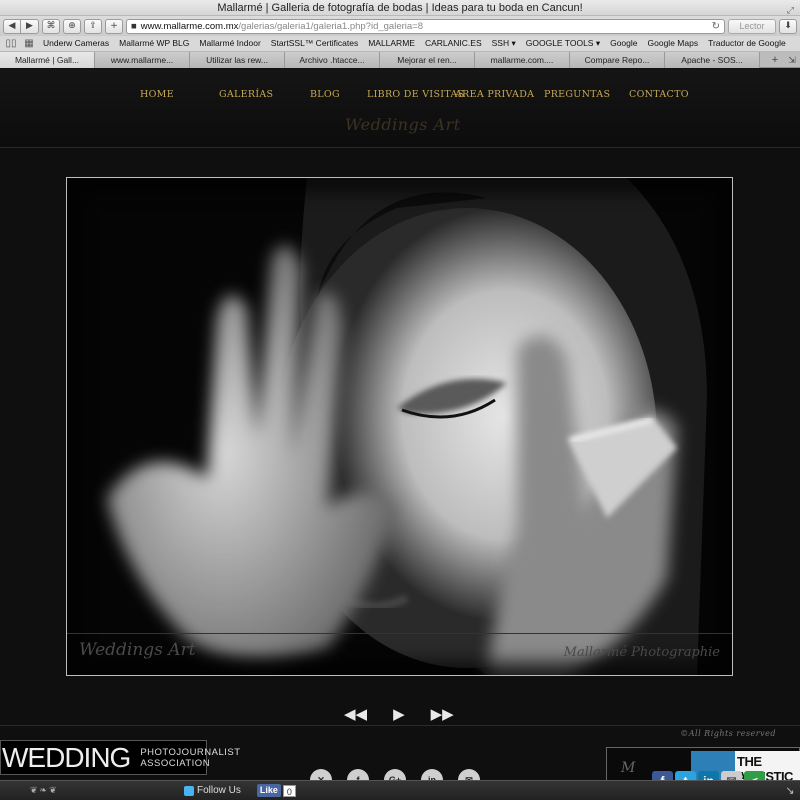  What do you see at coordinates (72, 26) in the screenshot?
I see `globe-icon: ⊕` at bounding box center [72, 26].